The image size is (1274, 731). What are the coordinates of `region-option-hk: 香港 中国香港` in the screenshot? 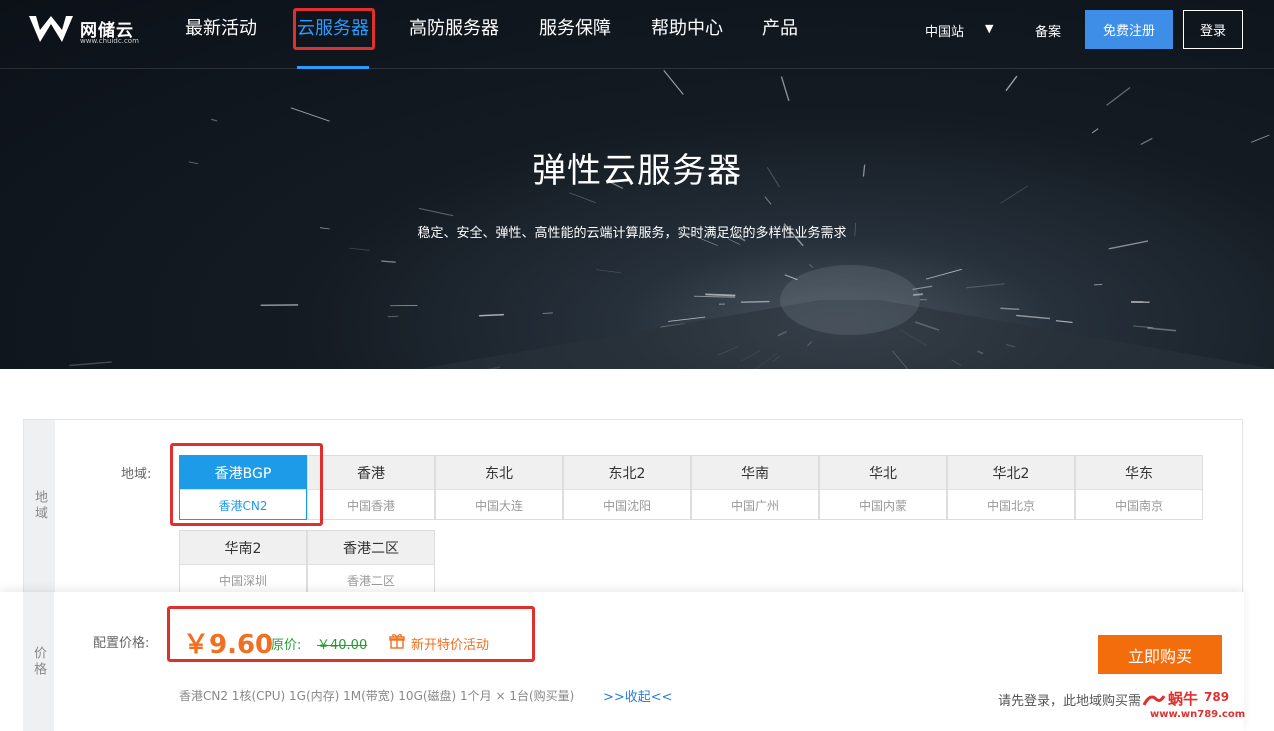 It's located at (371, 487).